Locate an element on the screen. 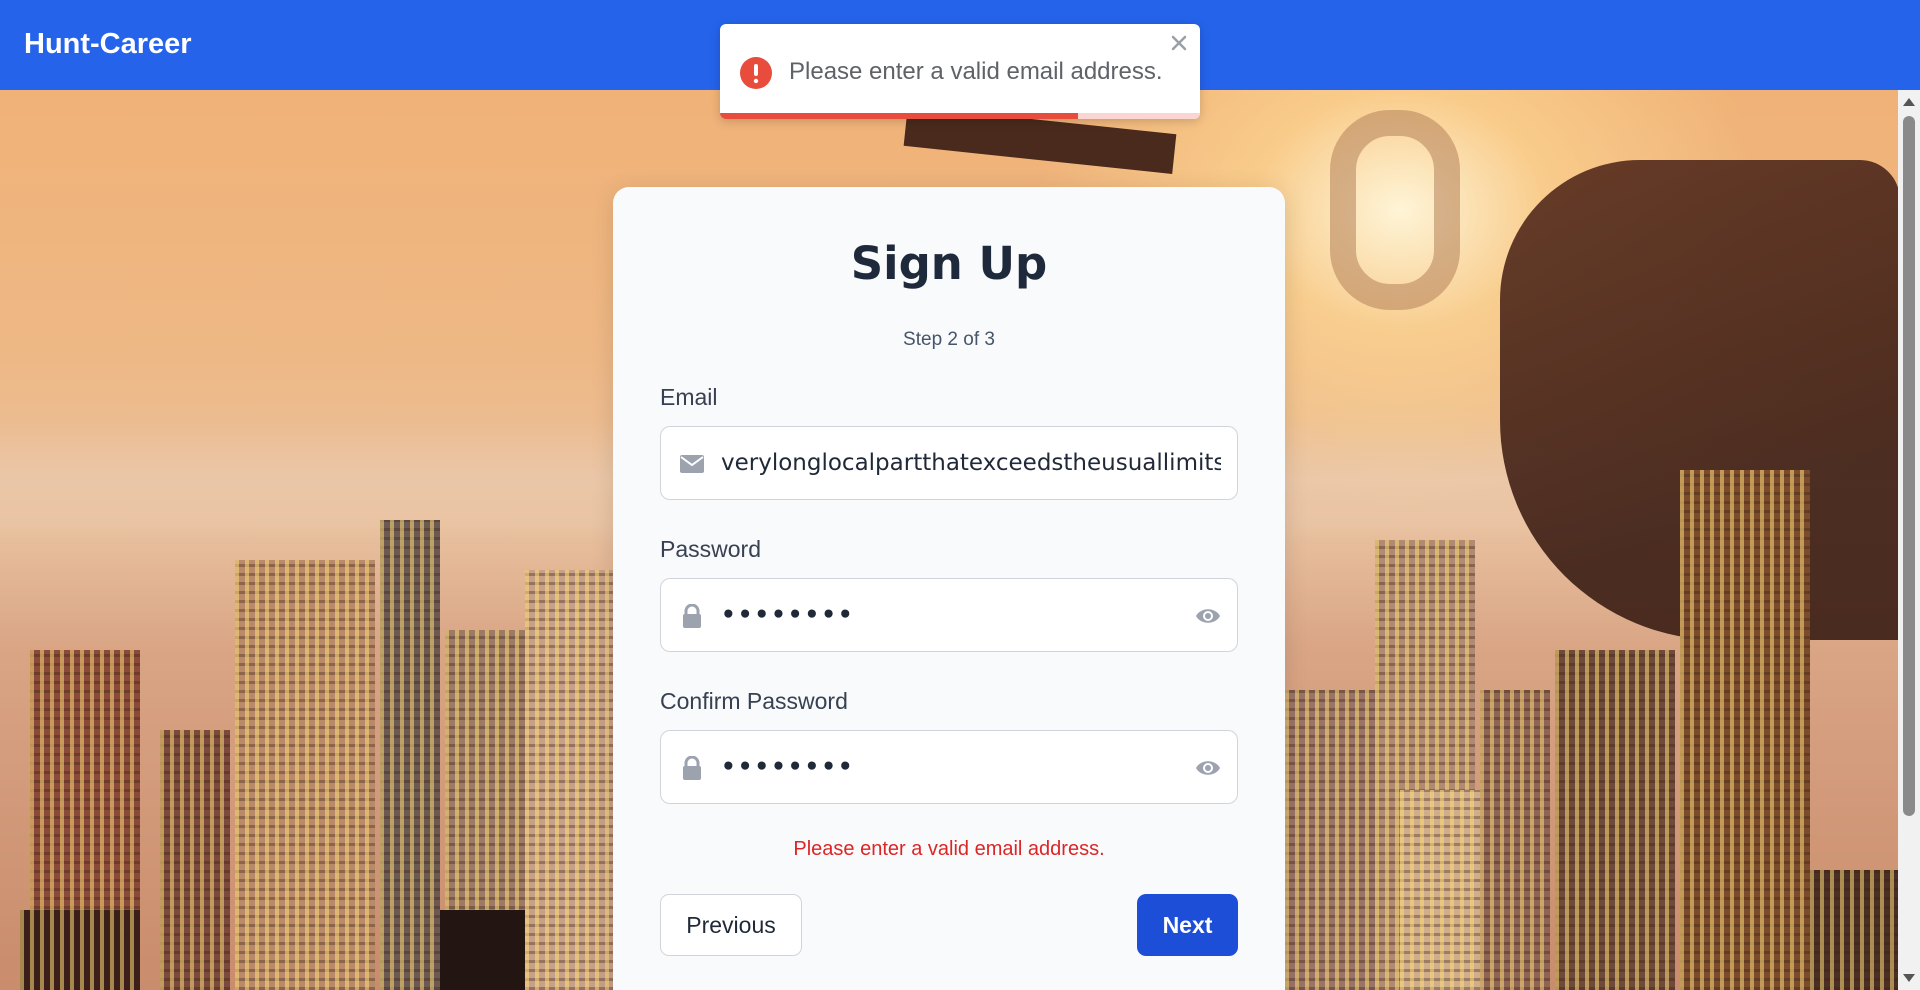 Image resolution: width=1920 pixels, height=990 pixels. close-icon is located at coordinates (1179, 43).